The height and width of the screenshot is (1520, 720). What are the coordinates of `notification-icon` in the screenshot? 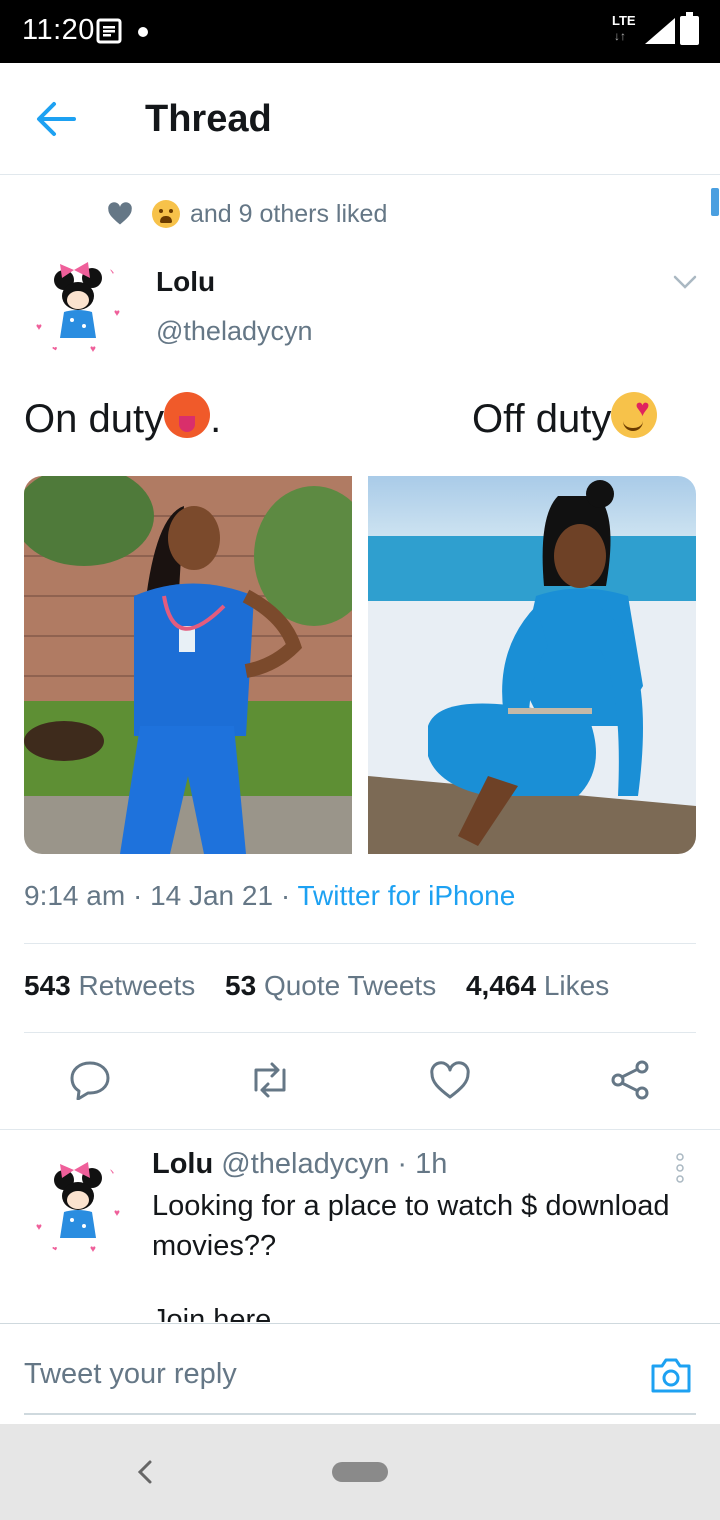 It's located at (109, 31).